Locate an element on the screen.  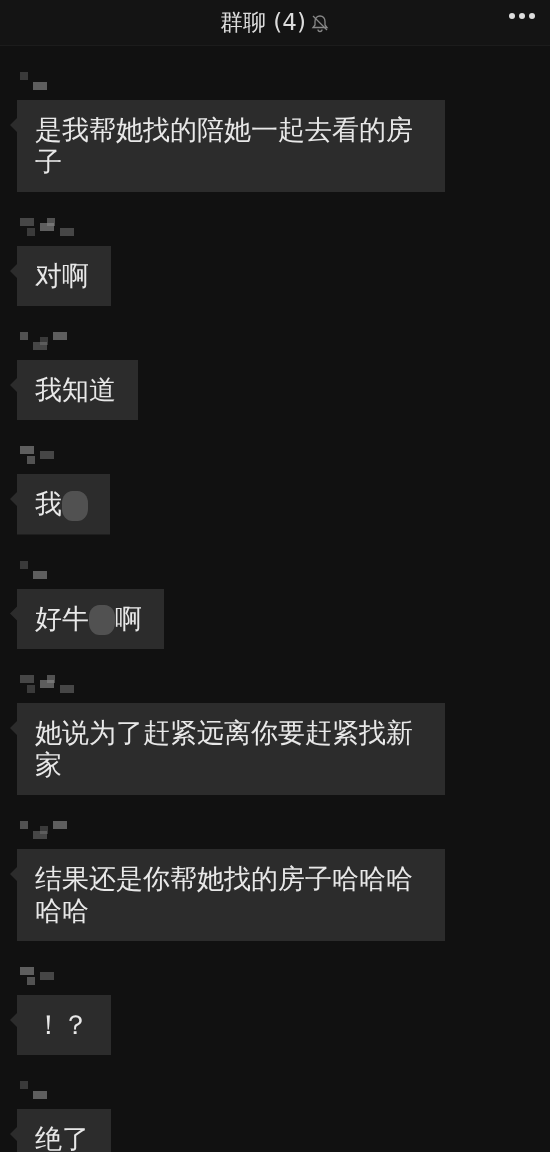
message-bubble: 她说为了赶紧远离你要赶紧找新家 is located at coordinates (227, 749).